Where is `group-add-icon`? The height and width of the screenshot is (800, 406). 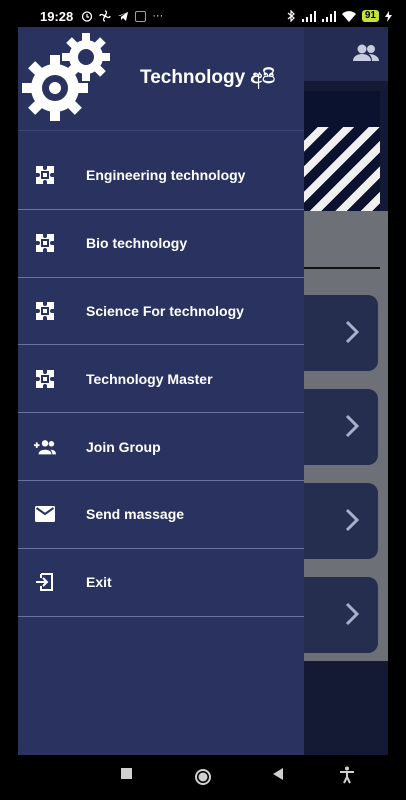
group-add-icon is located at coordinates (45, 447).